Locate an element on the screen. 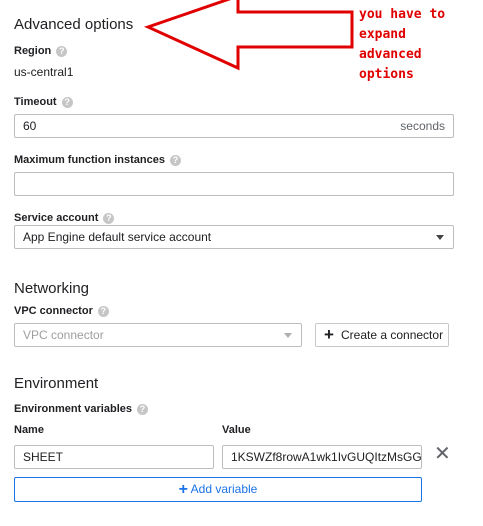 Image resolution: width=483 pixels, height=526 pixels. env-vars-label-row: Environment variables? is located at coordinates (81, 409).